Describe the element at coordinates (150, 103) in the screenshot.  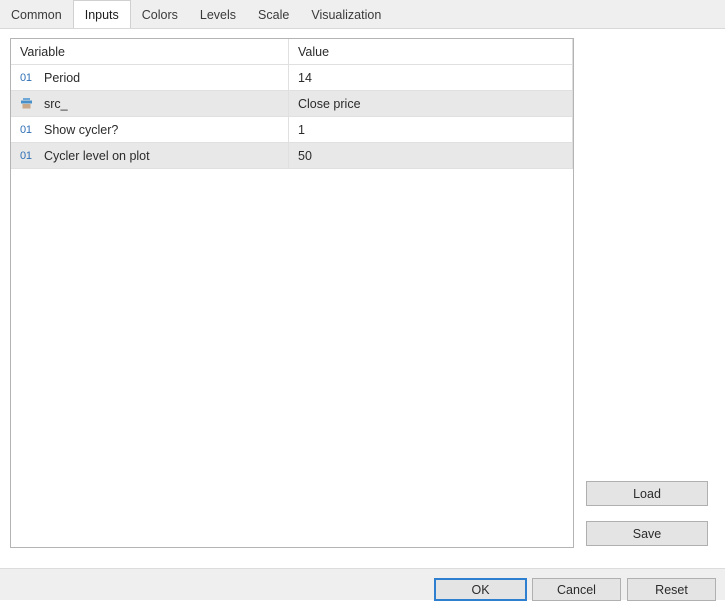
I see `row-variable-cell: src_` at that location.